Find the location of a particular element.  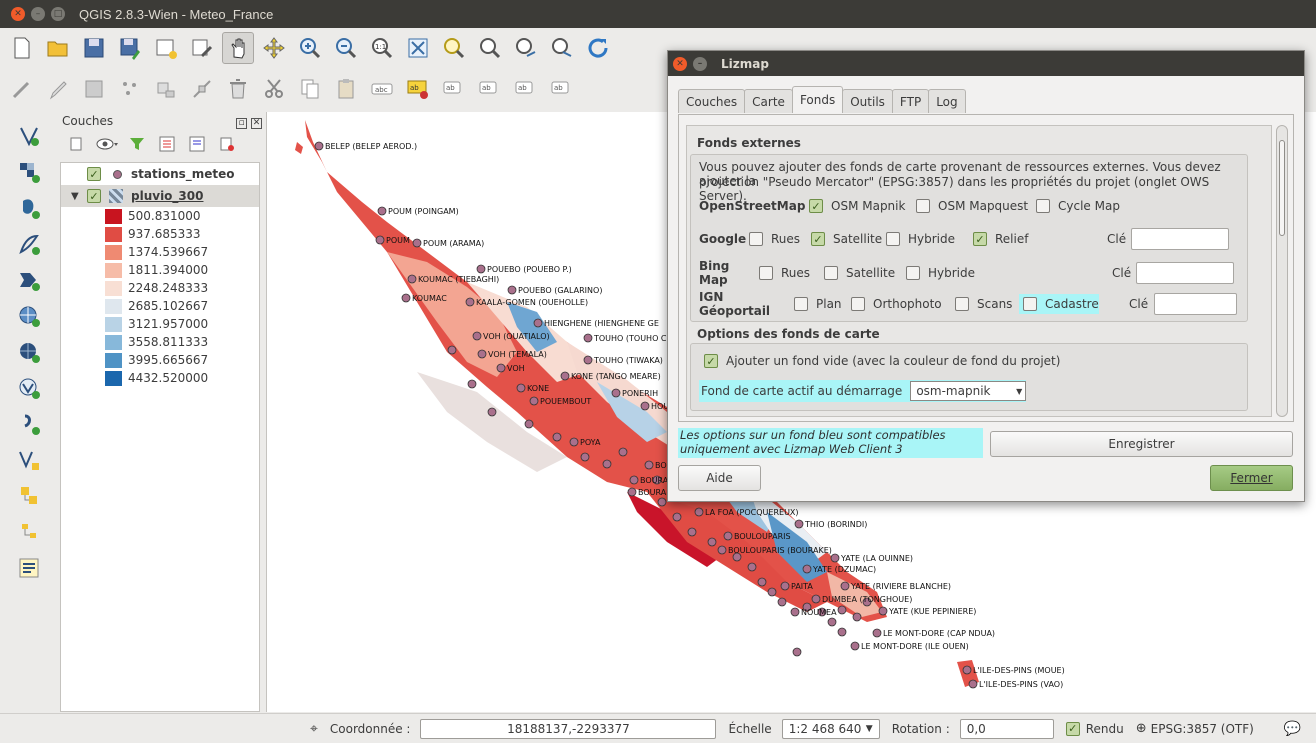

rotate-label-icon: ab is located at coordinates (562, 89).